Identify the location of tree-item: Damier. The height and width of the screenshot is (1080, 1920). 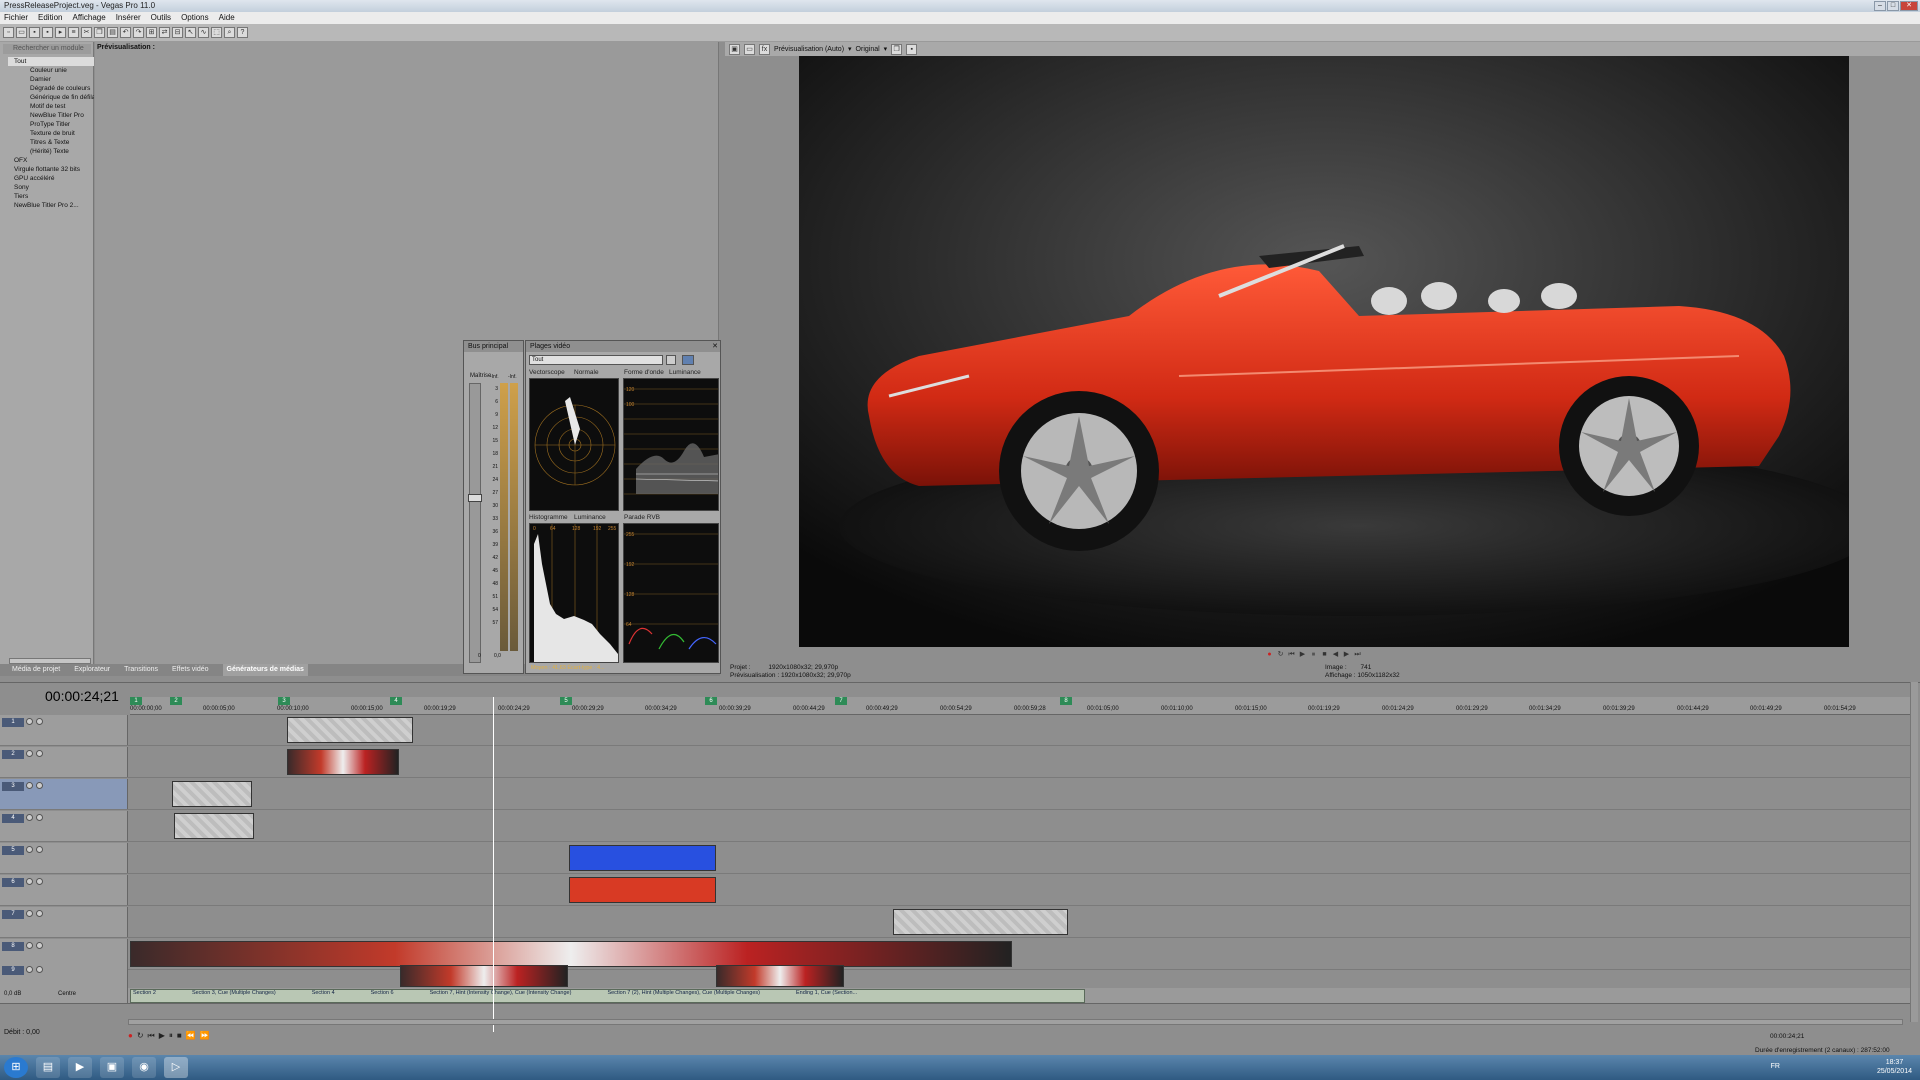
(51, 79).